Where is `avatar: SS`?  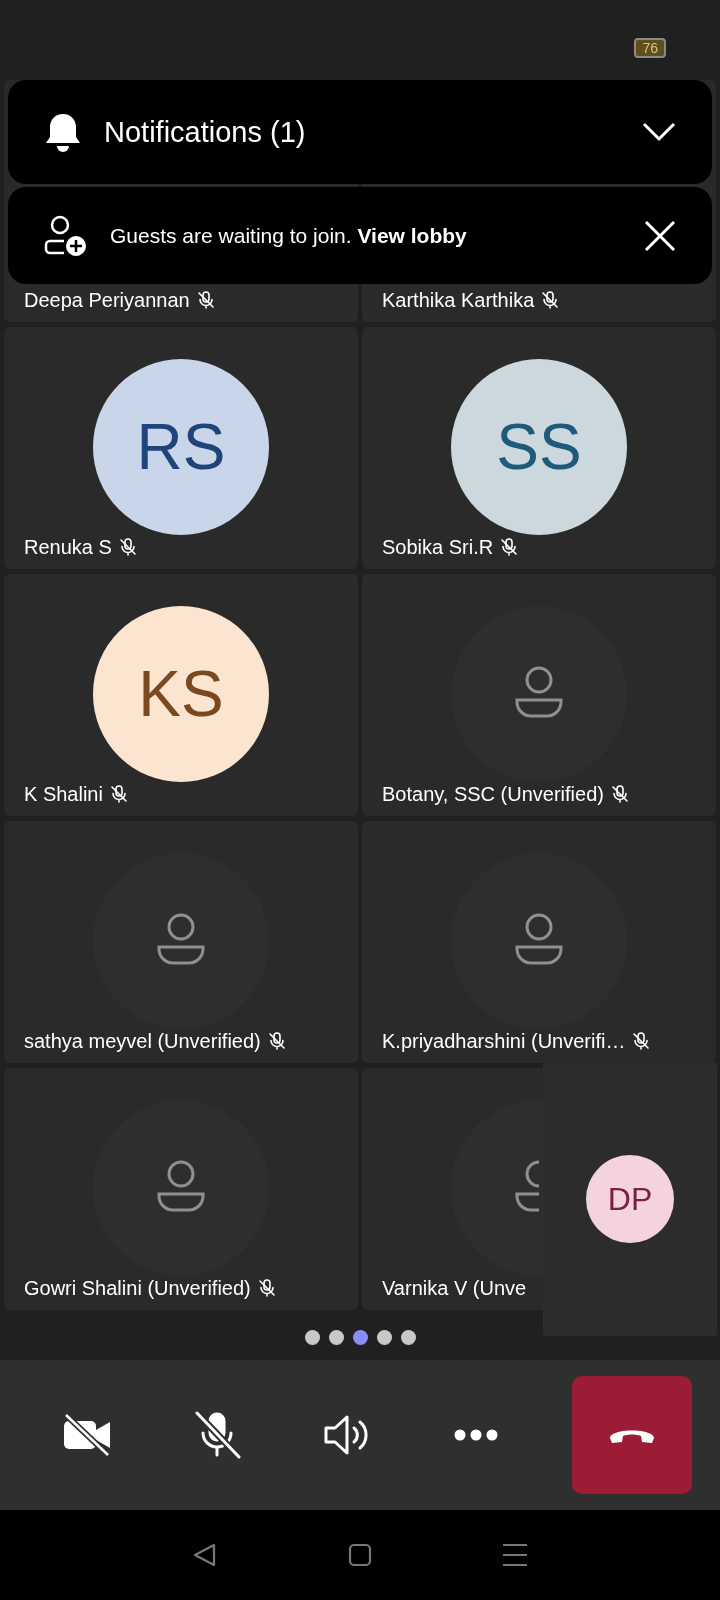 avatar: SS is located at coordinates (539, 447).